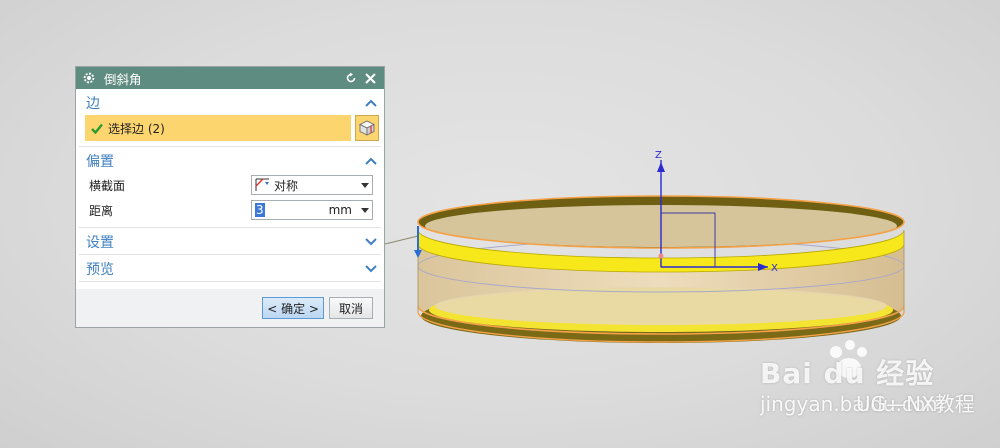 The width and height of the screenshot is (1000, 448). Describe the element at coordinates (312, 210) in the screenshot. I see `distance-input: 3 mm` at that location.